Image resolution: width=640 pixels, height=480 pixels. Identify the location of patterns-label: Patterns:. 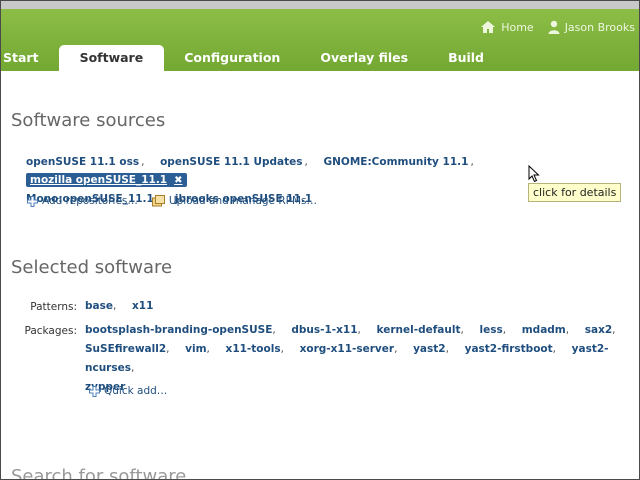
(53, 307).